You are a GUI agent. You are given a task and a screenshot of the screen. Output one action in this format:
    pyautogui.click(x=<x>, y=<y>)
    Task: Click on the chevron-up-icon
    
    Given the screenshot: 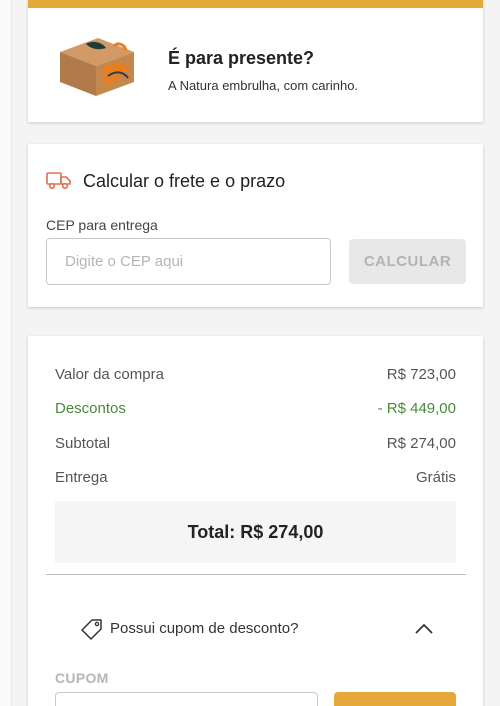 What is the action you would take?
    pyautogui.click(x=424, y=629)
    